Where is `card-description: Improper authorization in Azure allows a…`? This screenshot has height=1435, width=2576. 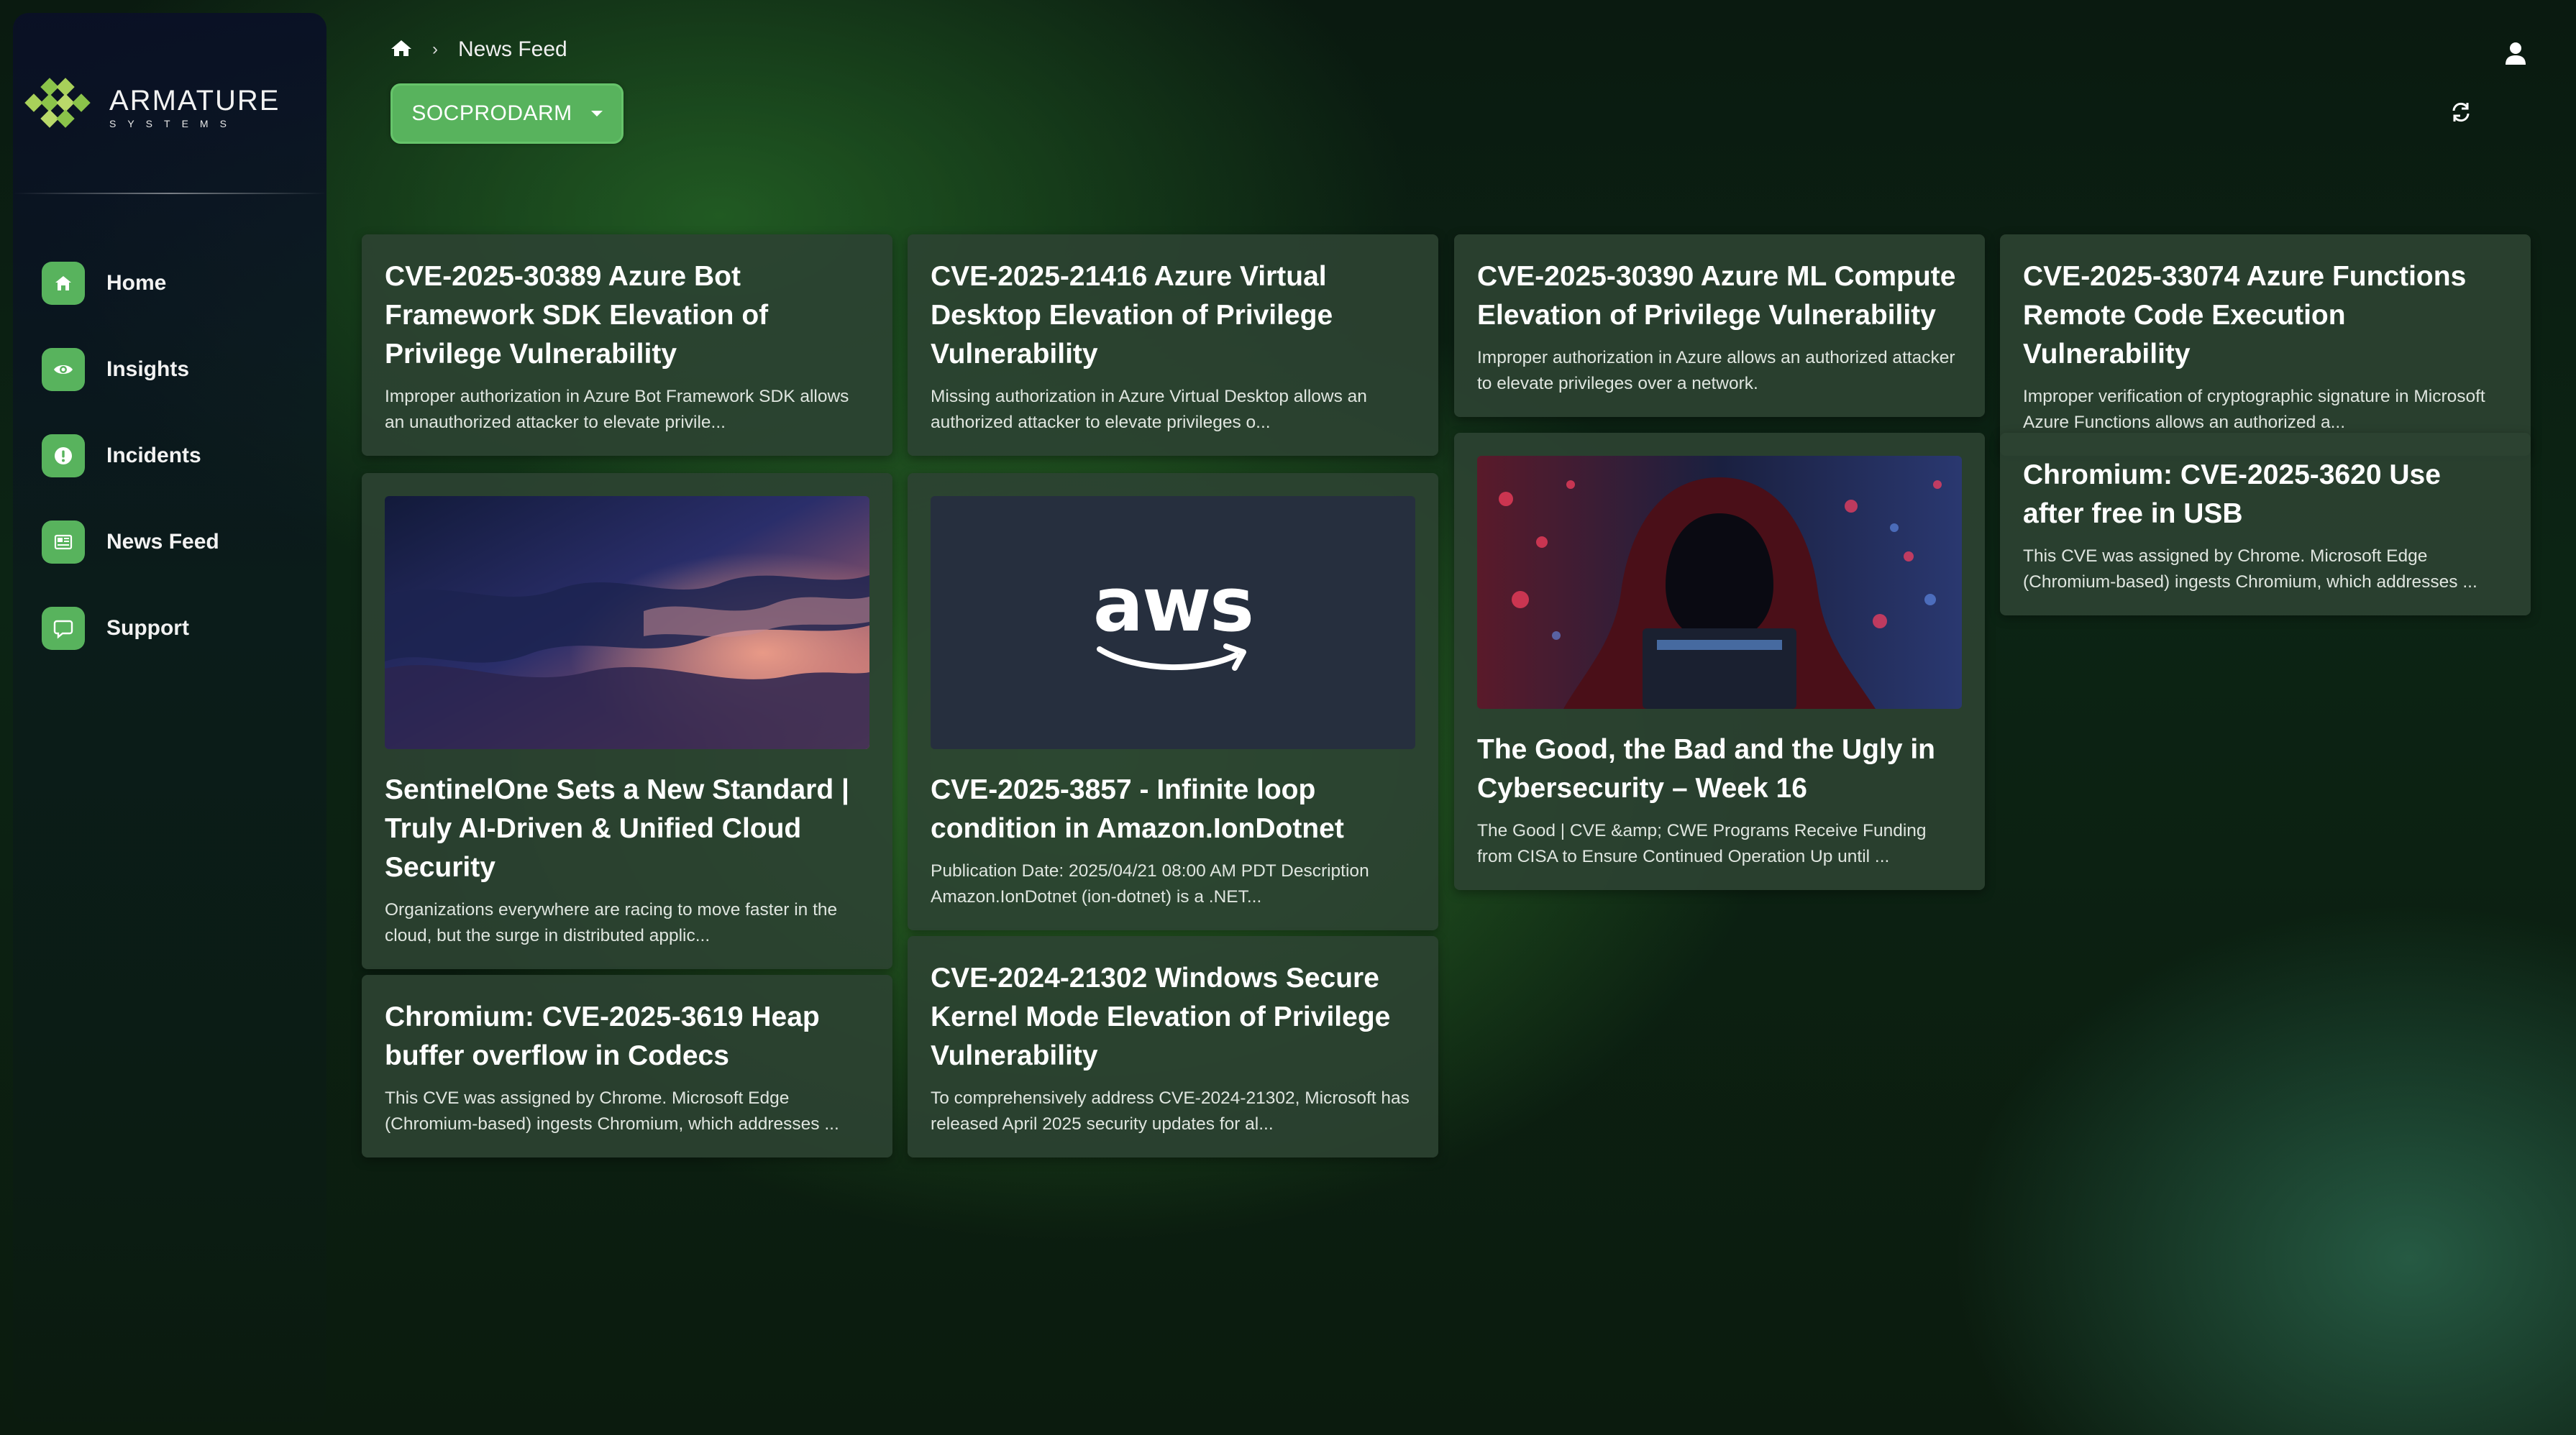 card-description: Improper authorization in Azure allows a… is located at coordinates (1716, 371).